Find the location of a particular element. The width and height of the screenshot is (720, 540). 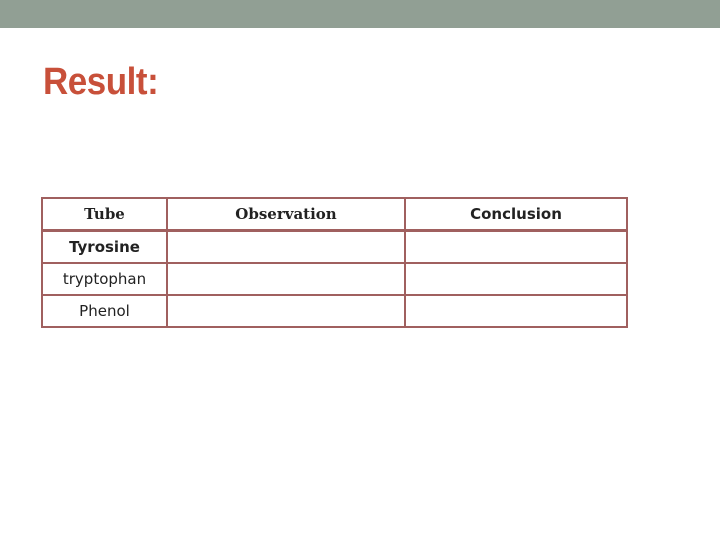

table-header-row: Tube Observation Conclusion is located at coordinates (334, 214).